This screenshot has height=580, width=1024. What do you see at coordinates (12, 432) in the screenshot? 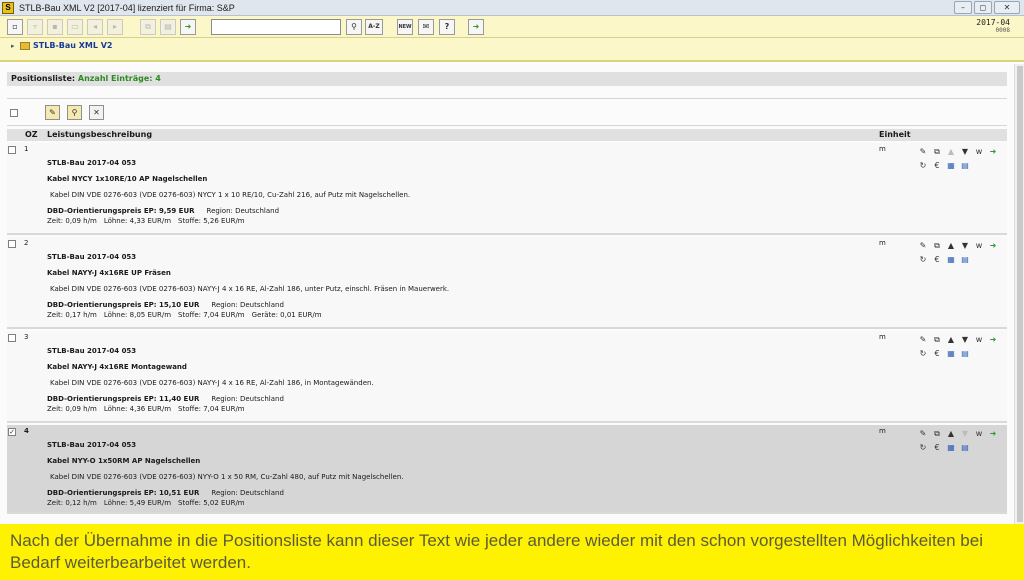
I see `row-checkbox: ✓` at bounding box center [12, 432].